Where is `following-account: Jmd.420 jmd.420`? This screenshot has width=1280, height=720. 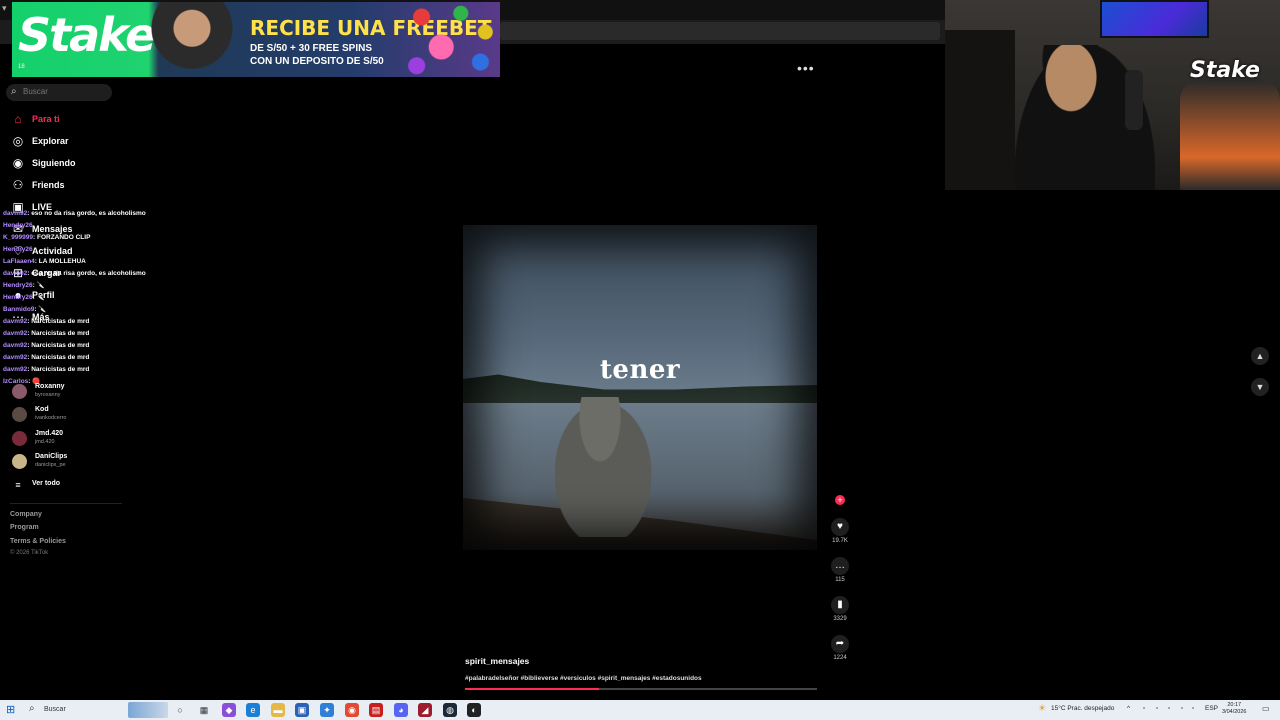 following-account: Jmd.420 jmd.420 is located at coordinates (67, 440).